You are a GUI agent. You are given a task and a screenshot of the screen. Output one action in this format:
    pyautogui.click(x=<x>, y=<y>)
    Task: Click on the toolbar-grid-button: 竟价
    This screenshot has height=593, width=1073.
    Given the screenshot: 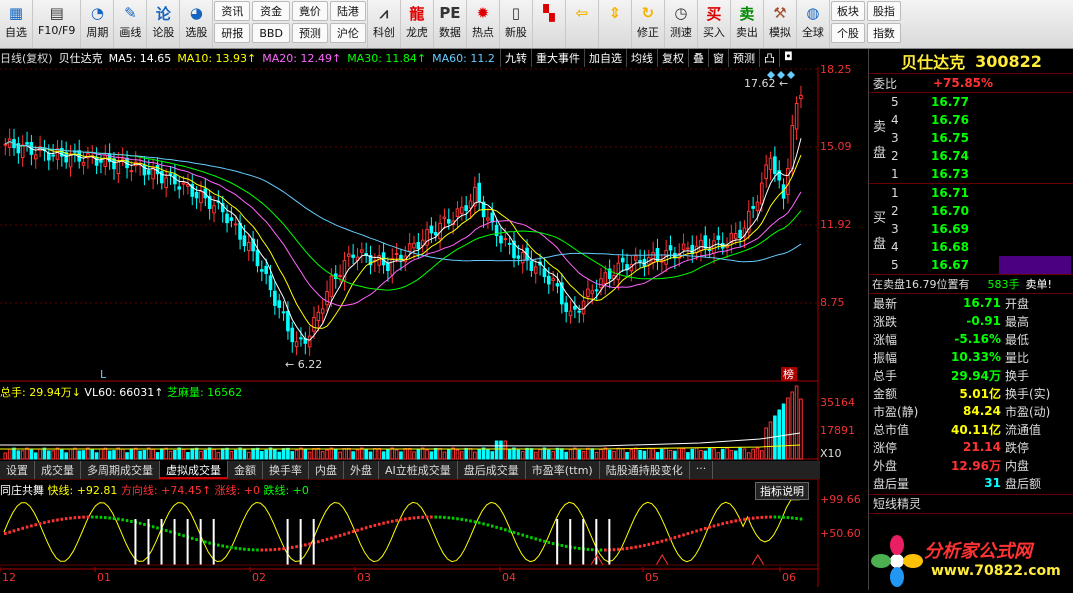 What is the action you would take?
    pyautogui.click(x=309, y=11)
    